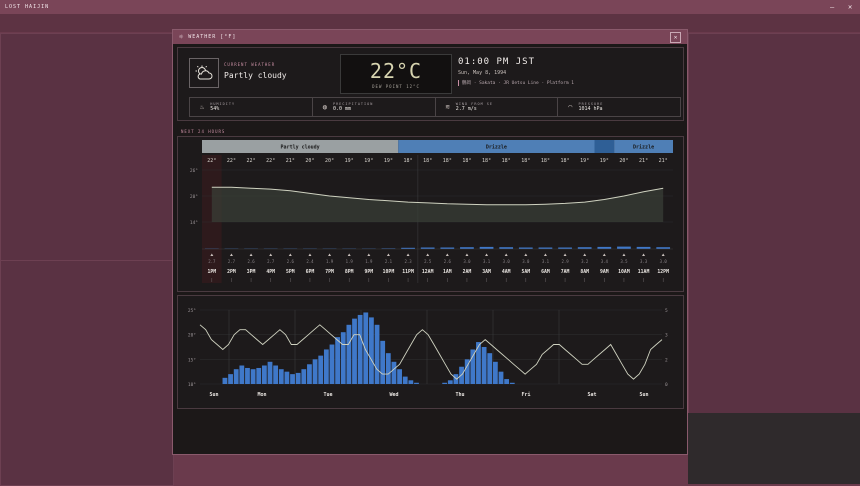 This screenshot has height=486, width=860. I want to click on background-panel-left-bottom, so click(87, 373).